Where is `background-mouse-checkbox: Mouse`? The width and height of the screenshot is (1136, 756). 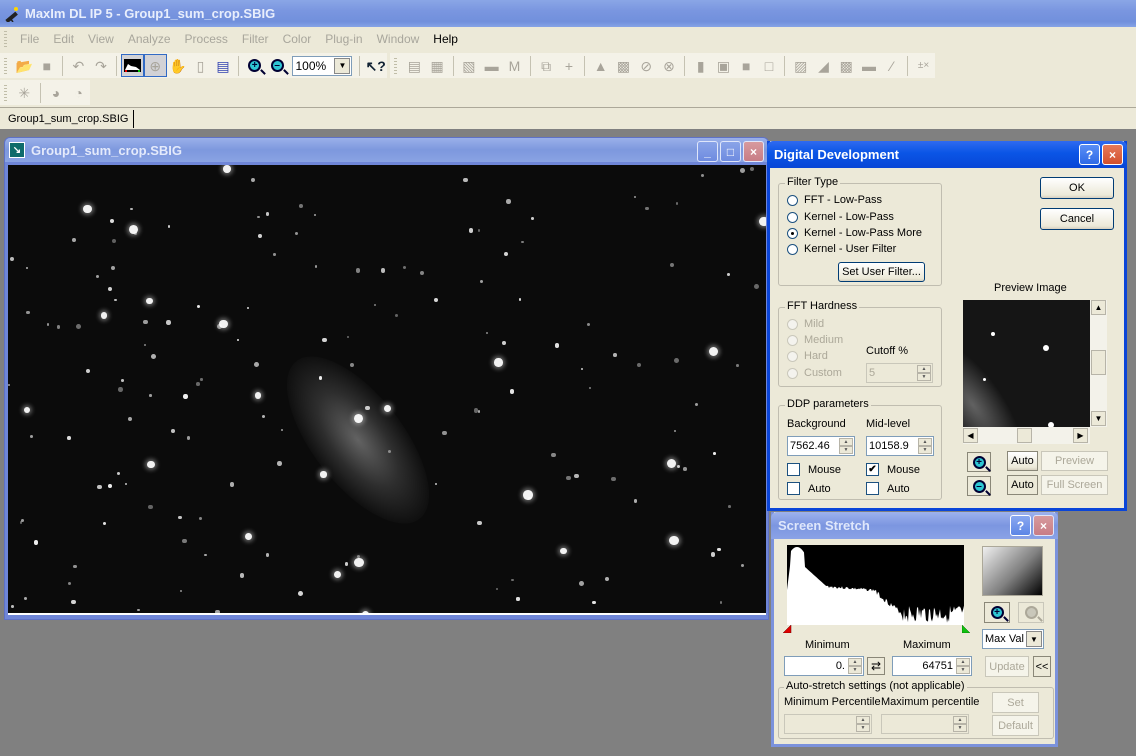 background-mouse-checkbox: Mouse is located at coordinates (814, 469).